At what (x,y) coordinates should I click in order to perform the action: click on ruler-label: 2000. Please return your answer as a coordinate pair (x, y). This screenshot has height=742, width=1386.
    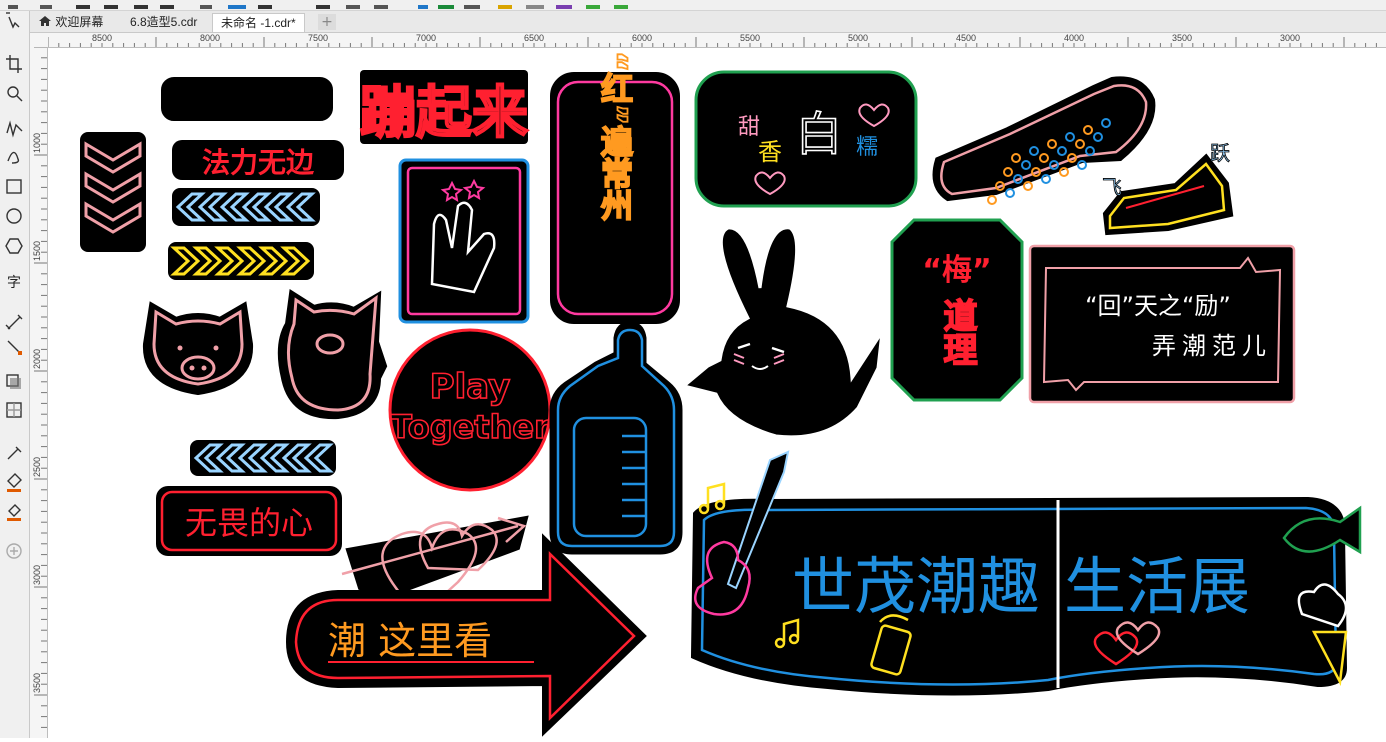
    Looking at the image, I should click on (37, 358).